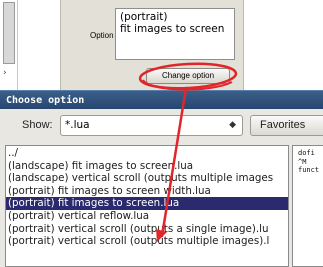  I want to click on show-label: Show:, so click(37, 125).